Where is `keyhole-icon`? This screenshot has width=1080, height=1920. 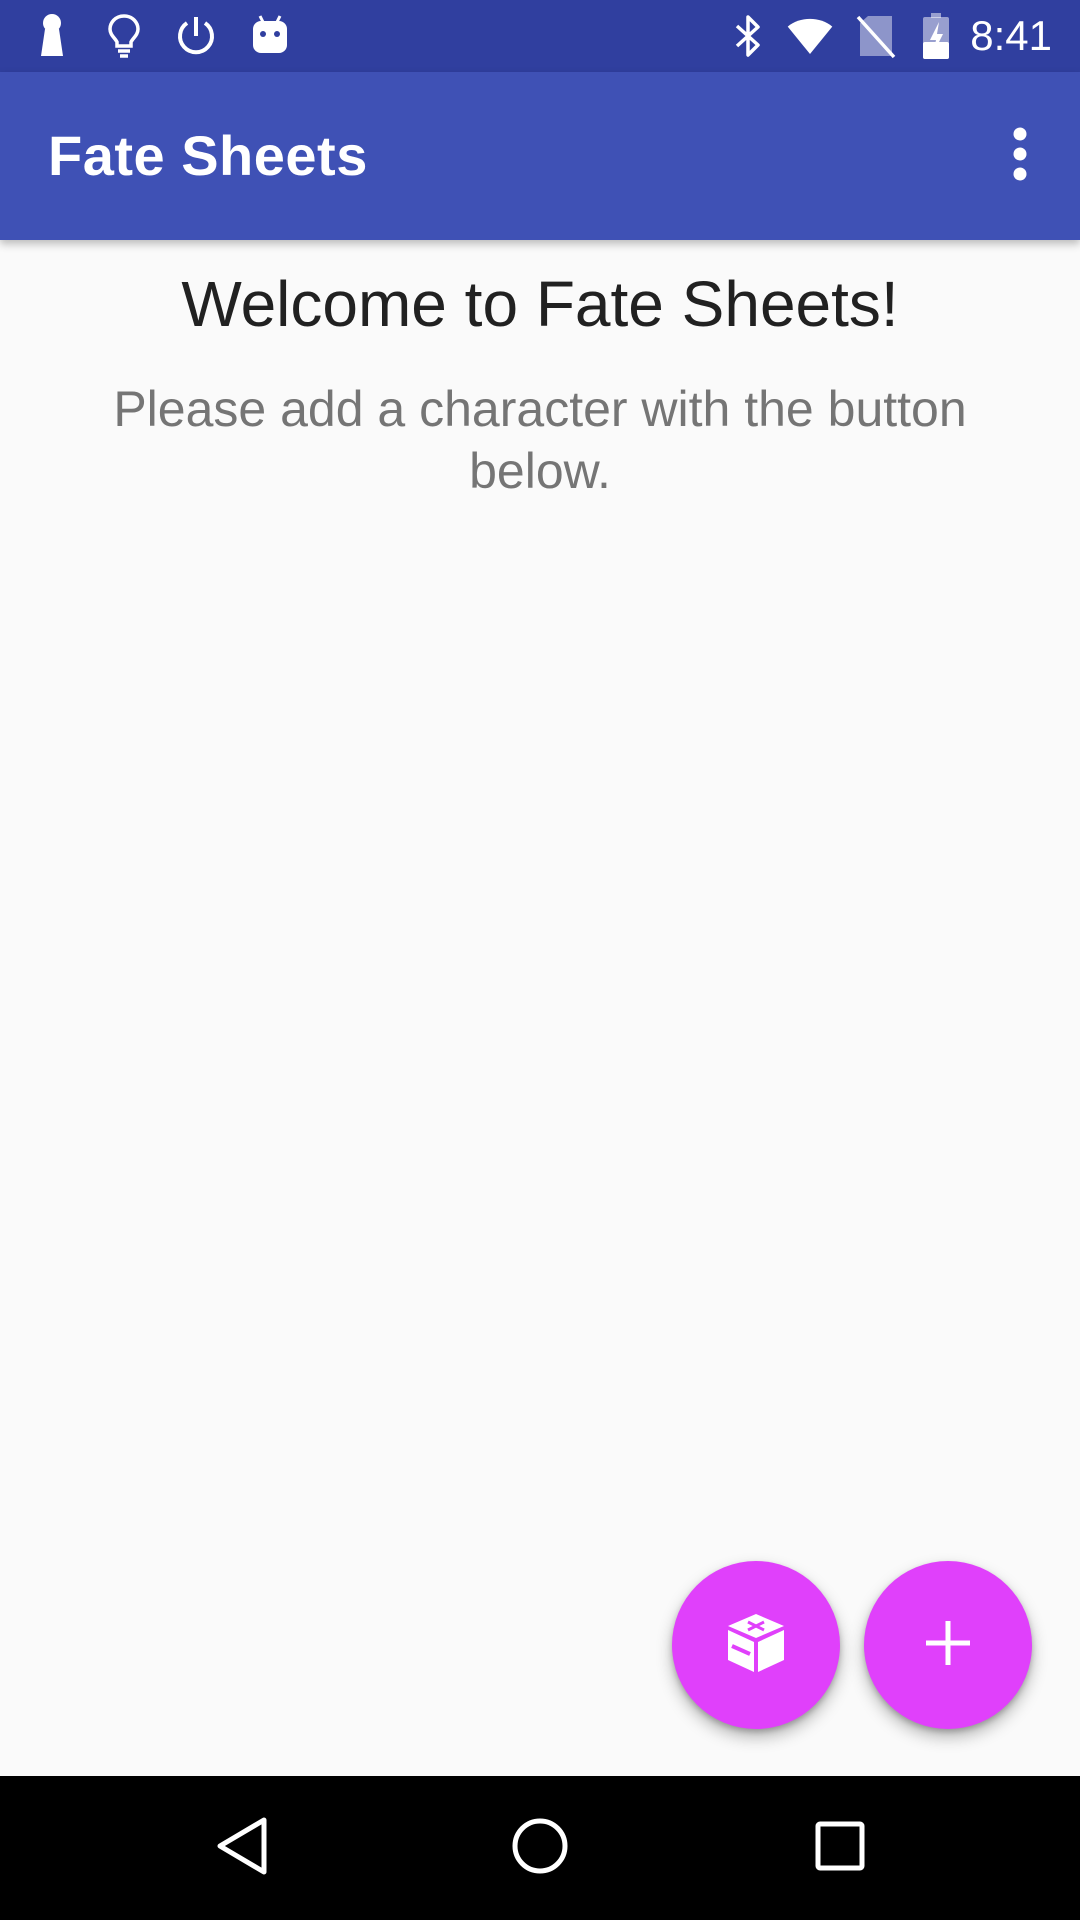
keyhole-icon is located at coordinates (52, 36).